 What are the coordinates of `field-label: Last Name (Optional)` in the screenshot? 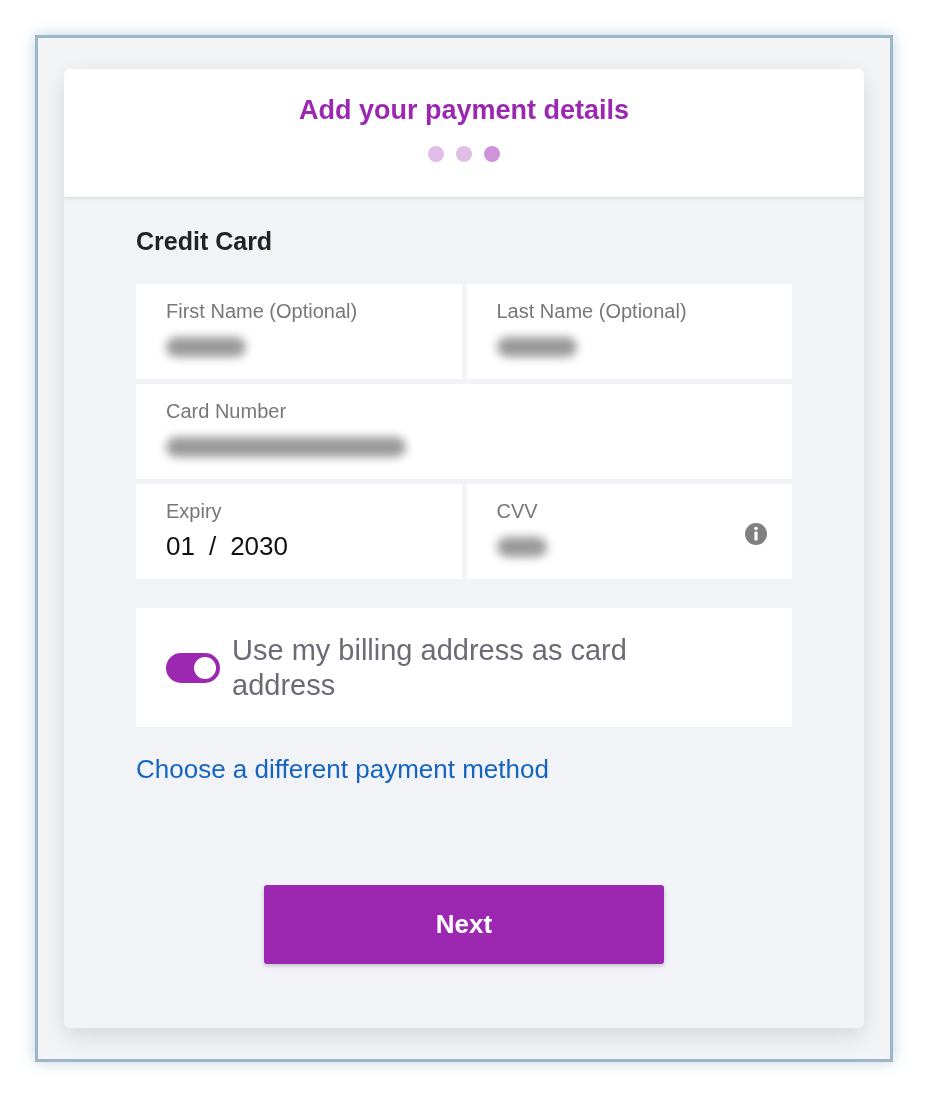 It's located at (592, 311).